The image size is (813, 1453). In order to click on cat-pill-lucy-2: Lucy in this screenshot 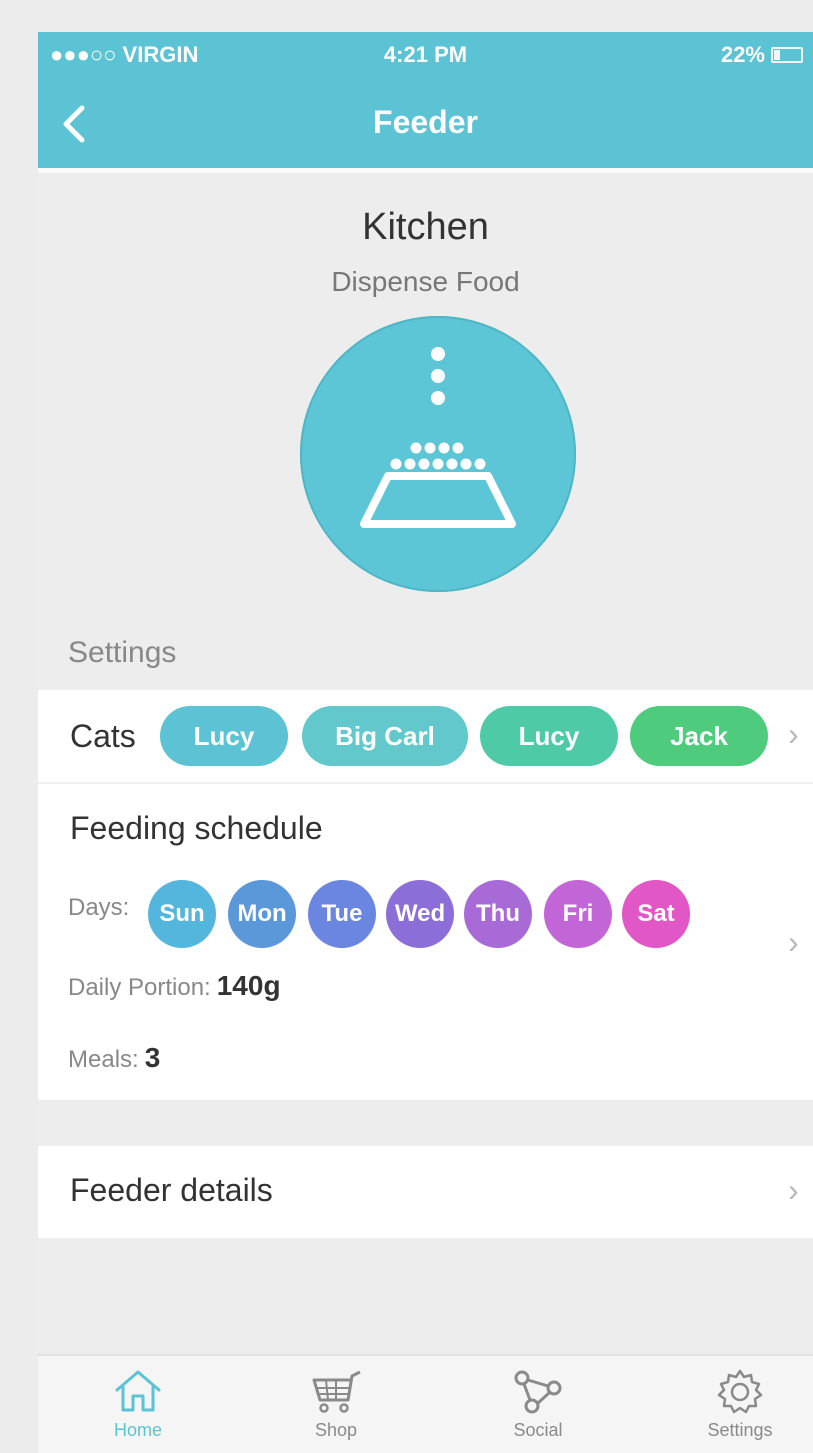, I will do `click(549, 736)`.